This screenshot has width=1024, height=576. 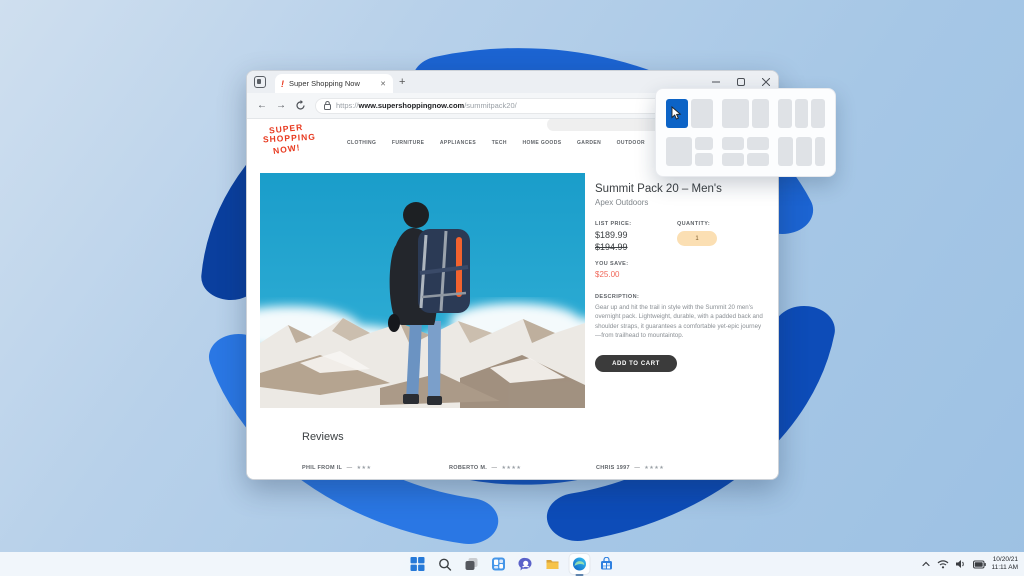 I want to click on price-quantity-row: LIST PRICE: $189.99 $194.99 QUANTITY: 1, so click(x=682, y=236).